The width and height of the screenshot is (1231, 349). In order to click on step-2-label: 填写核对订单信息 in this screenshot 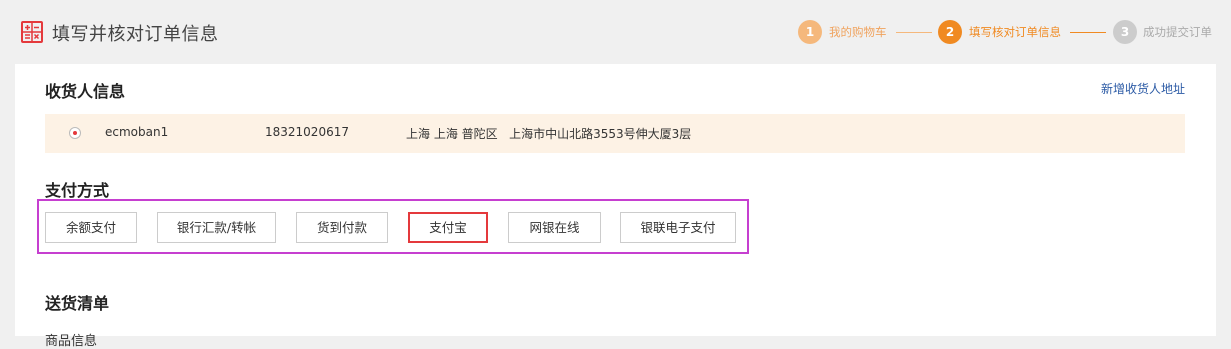, I will do `click(1015, 32)`.